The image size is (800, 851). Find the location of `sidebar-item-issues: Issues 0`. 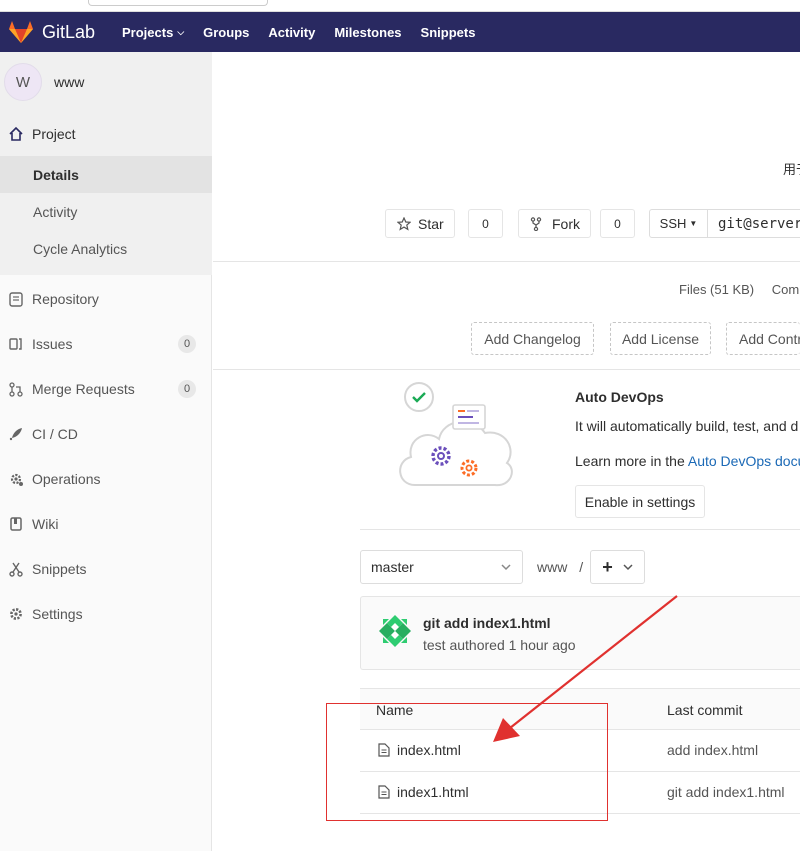

sidebar-item-issues: Issues 0 is located at coordinates (106, 344).